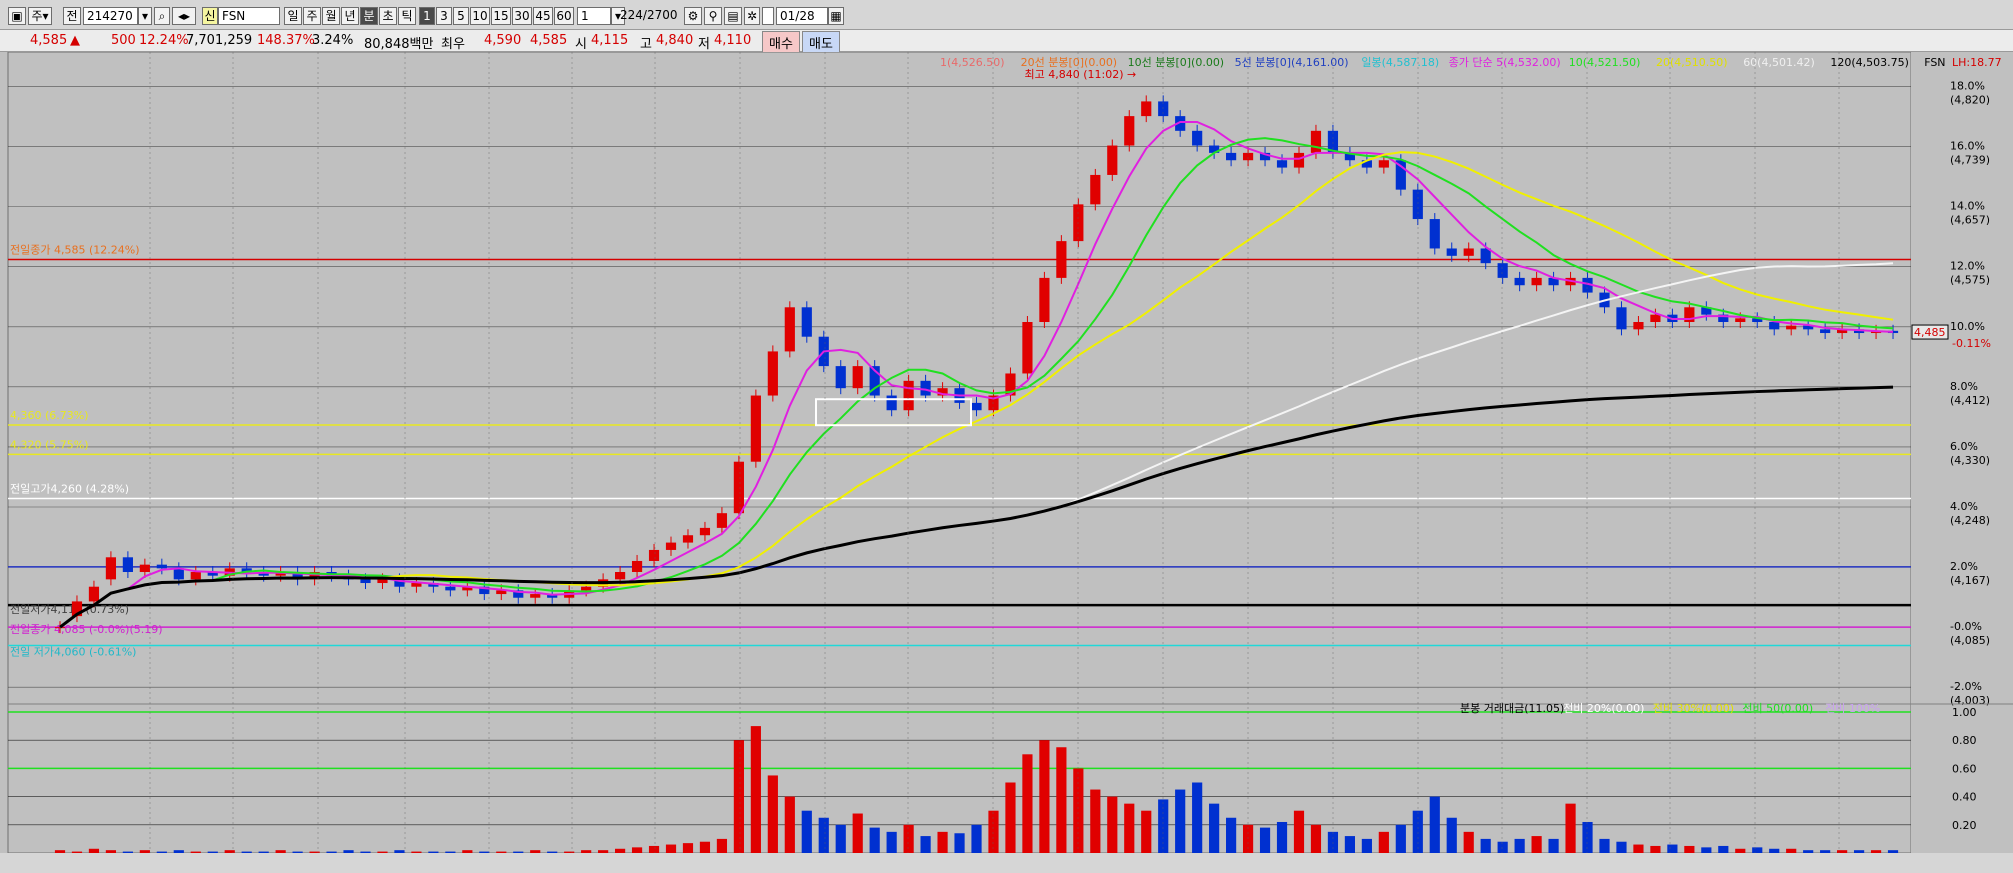 This screenshot has width=2013, height=873. Describe the element at coordinates (733, 16) in the screenshot. I see `save-icon: ▤` at that location.